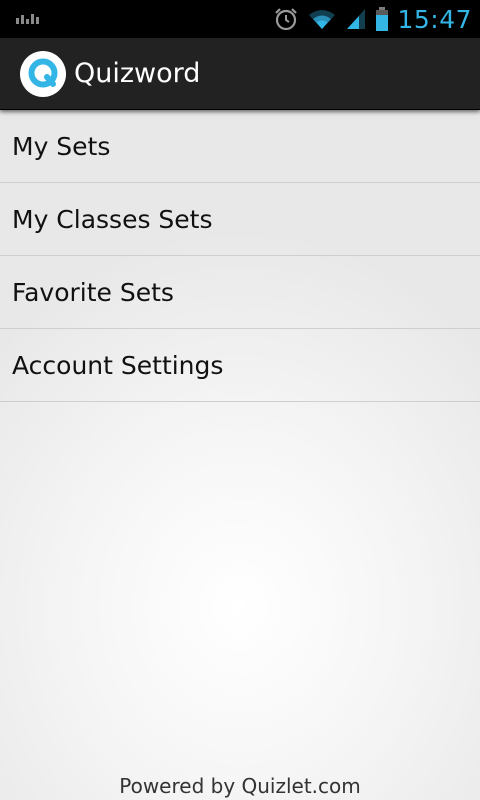 Image resolution: width=480 pixels, height=800 pixels. I want to click on alarm-icon, so click(286, 19).